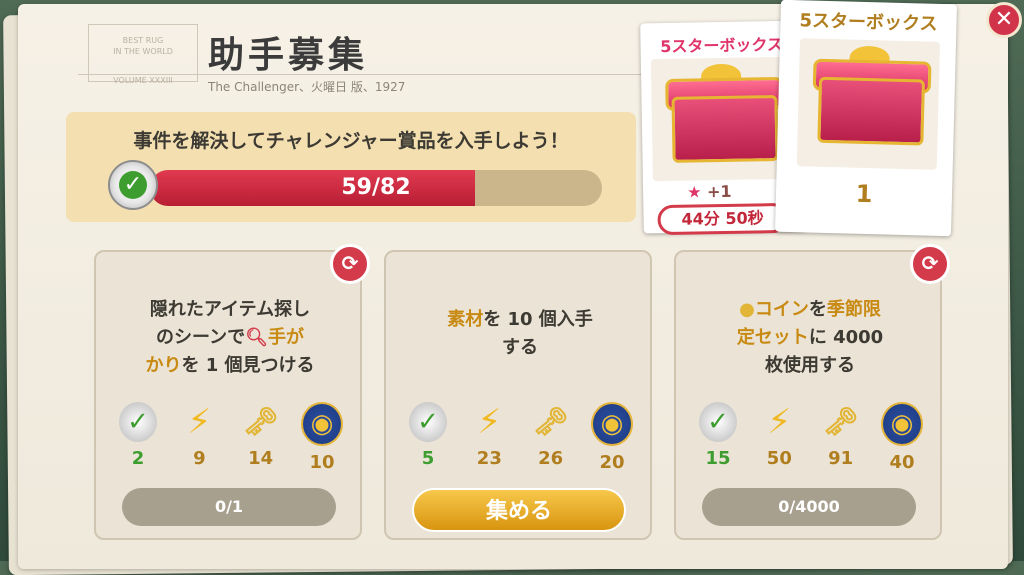  I want to click on reward-value: 91, so click(841, 458).